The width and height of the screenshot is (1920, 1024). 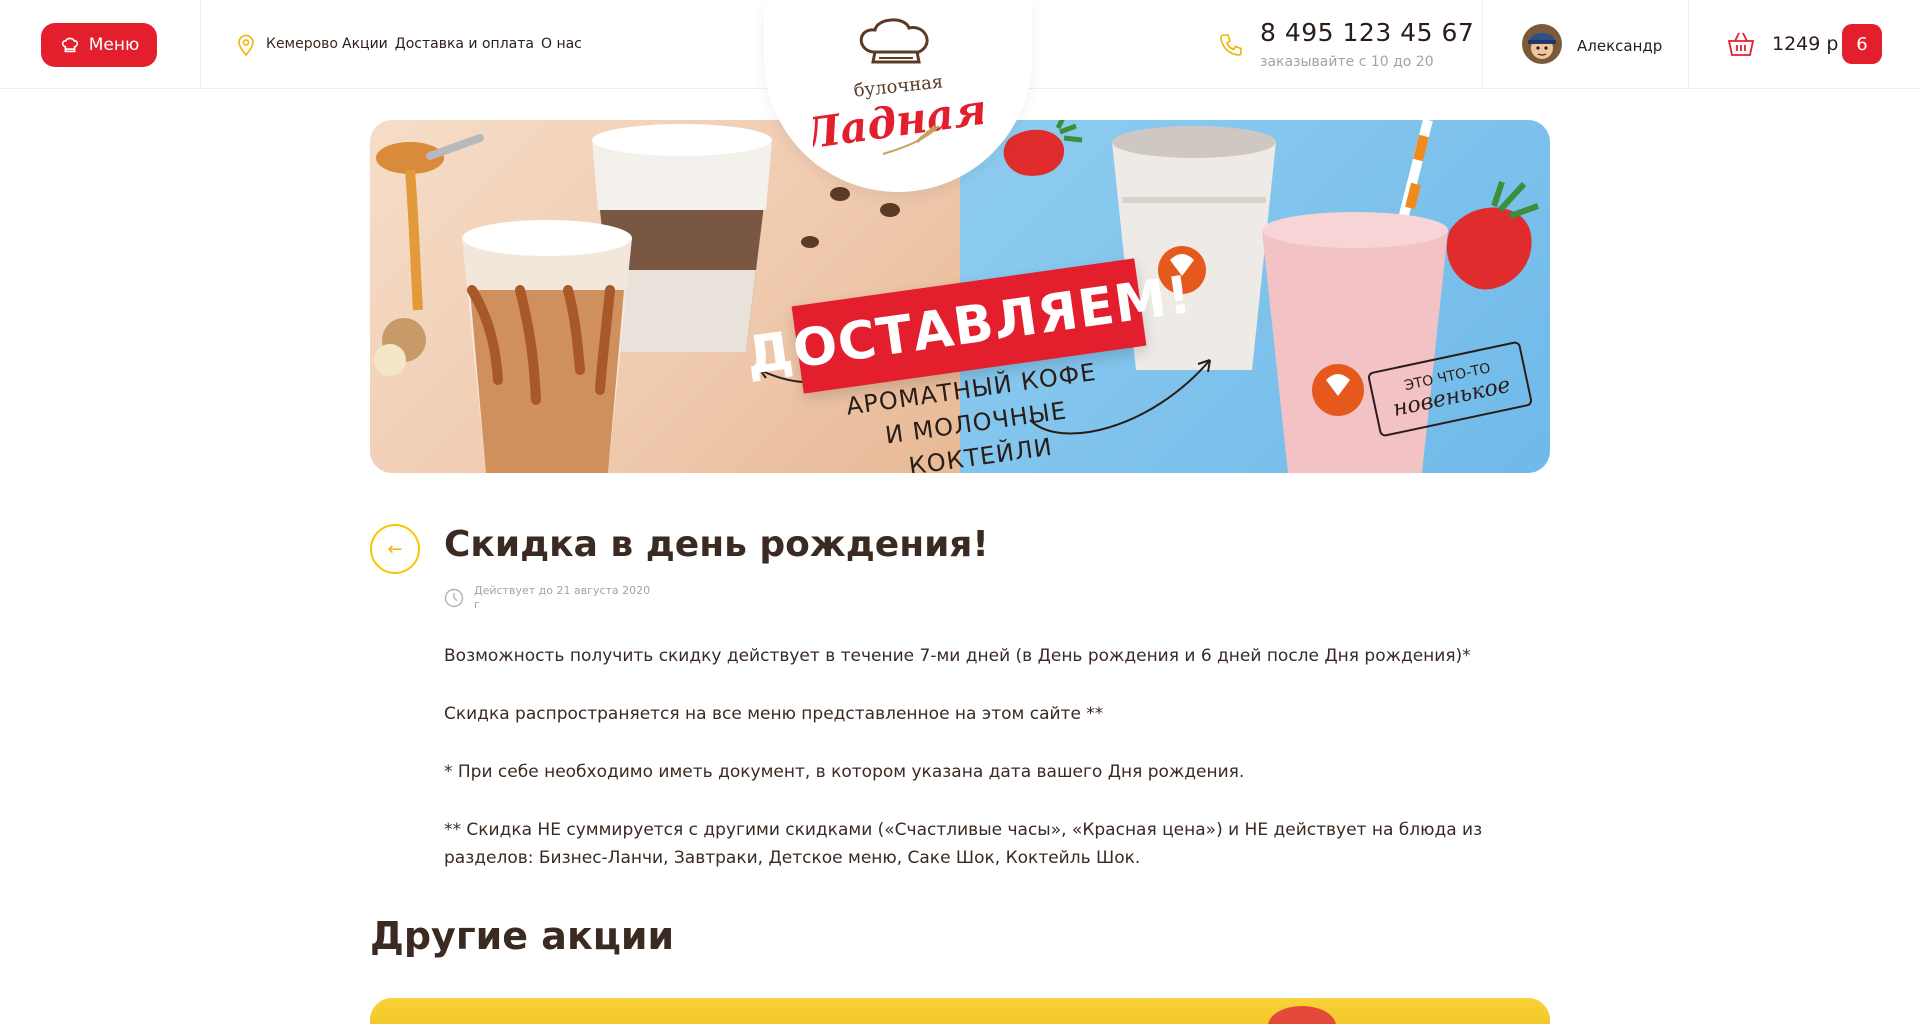 What do you see at coordinates (716, 544) in the screenshot?
I see `page-title: Скидка в день рождения!` at bounding box center [716, 544].